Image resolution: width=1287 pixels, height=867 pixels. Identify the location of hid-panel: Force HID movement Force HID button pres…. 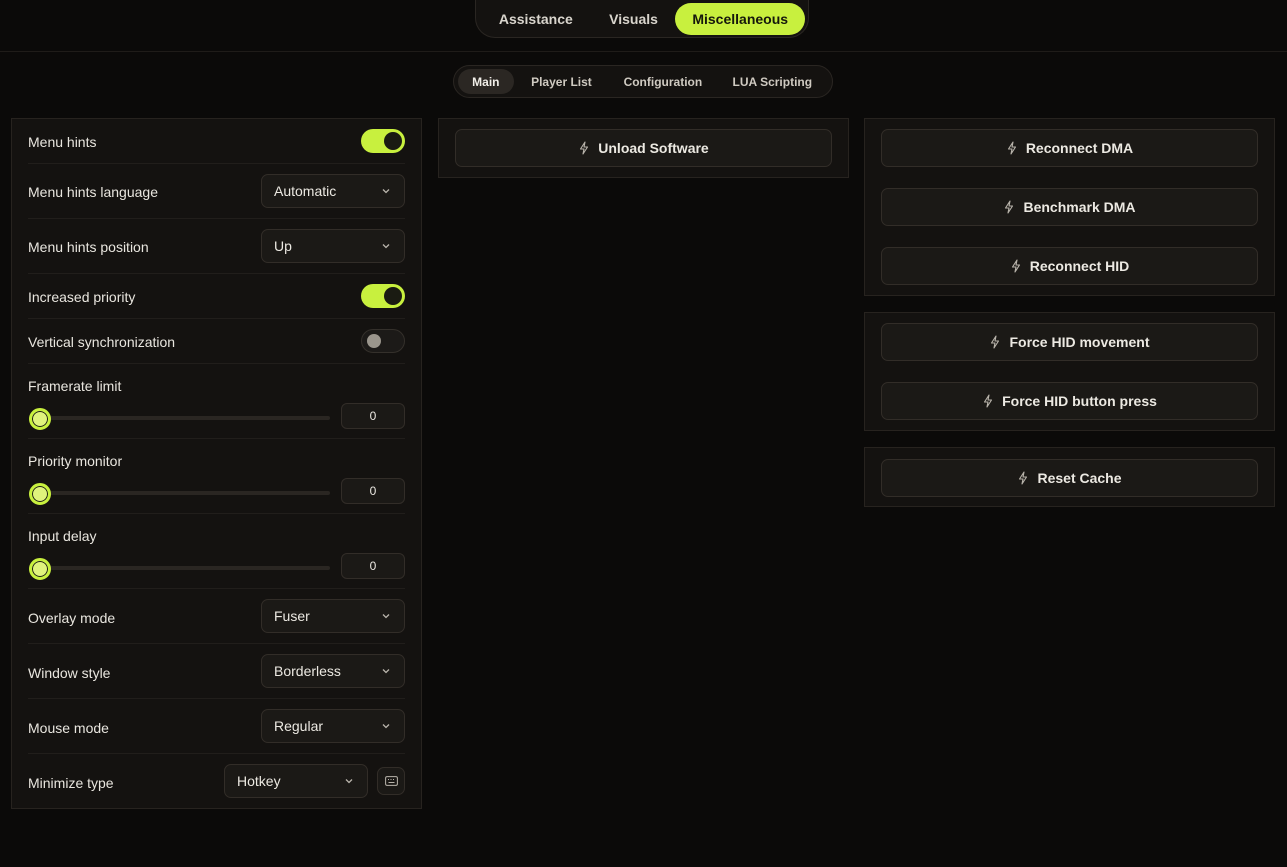
(1069, 371).